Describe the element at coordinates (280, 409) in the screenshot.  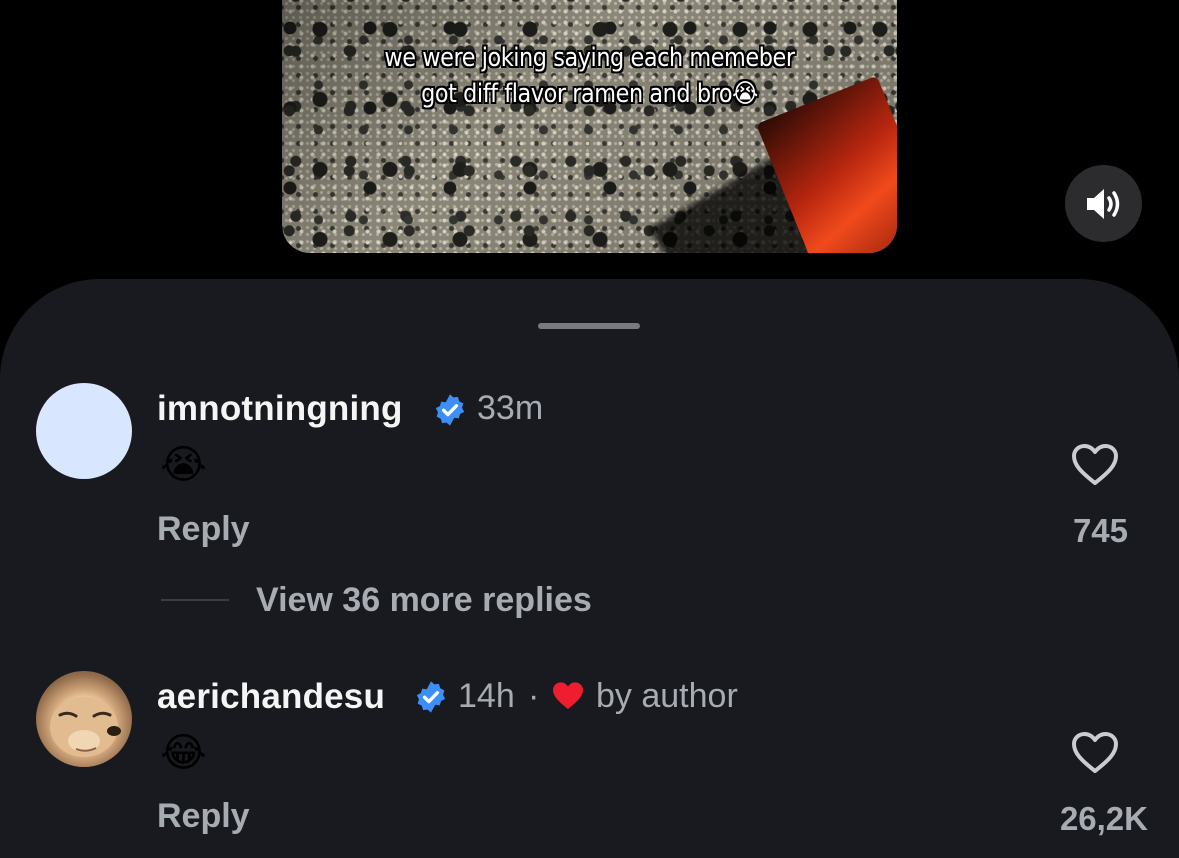
I see `comment-username: imnotningning` at that location.